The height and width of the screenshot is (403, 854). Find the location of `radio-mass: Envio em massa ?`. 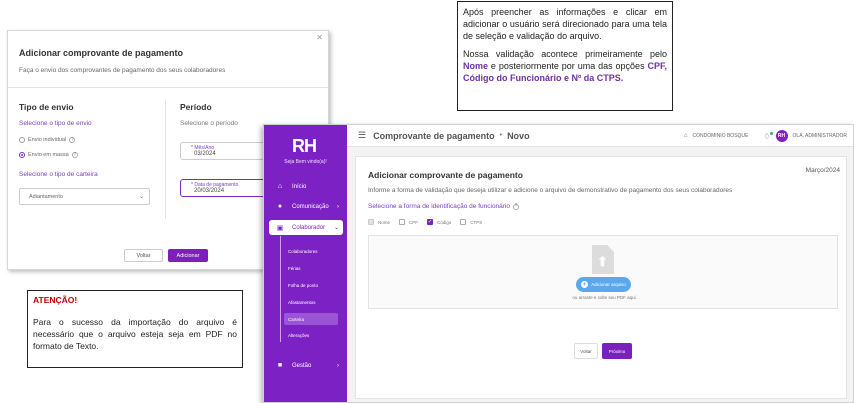

radio-mass: Envio em massa ? is located at coordinates (48, 155).